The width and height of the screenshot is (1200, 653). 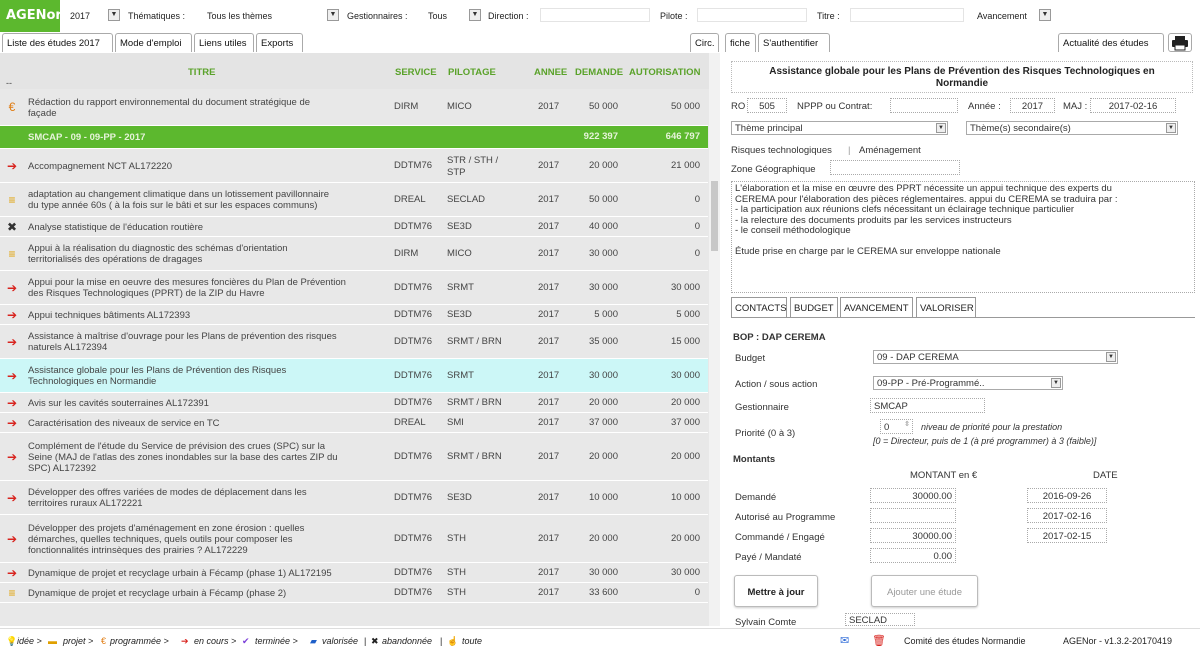 I want to click on tab-actualite-etudes: Actualité des études, so click(x=1111, y=42).